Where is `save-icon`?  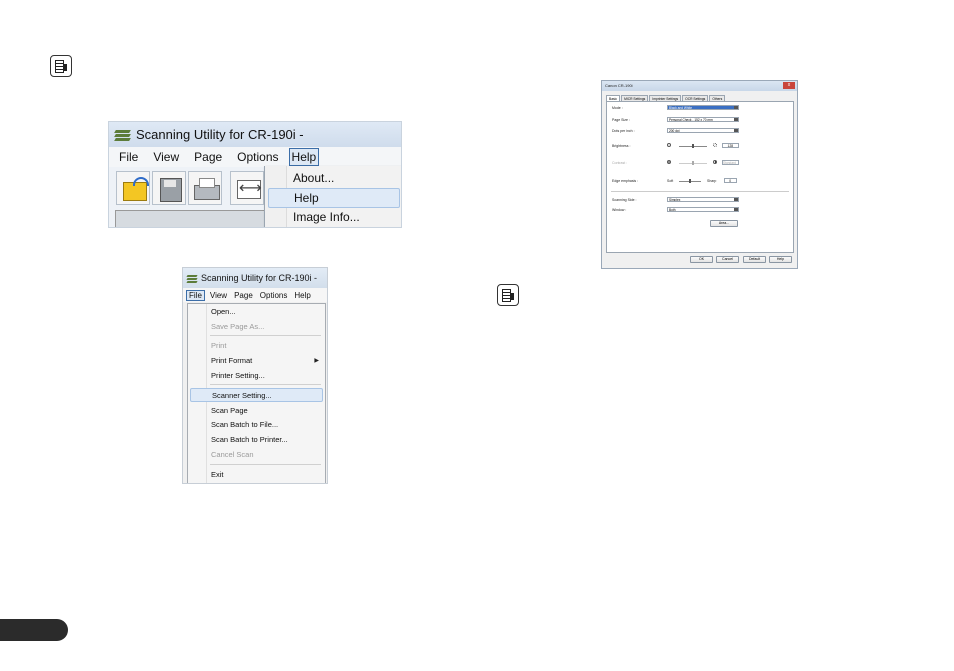 save-icon is located at coordinates (169, 188).